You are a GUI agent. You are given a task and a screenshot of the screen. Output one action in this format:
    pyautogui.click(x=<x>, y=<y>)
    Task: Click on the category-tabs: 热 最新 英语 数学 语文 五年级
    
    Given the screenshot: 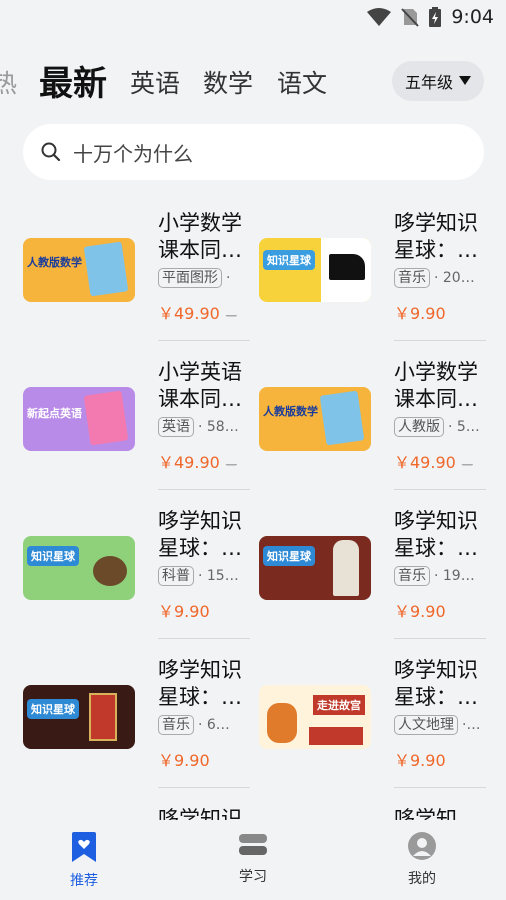 What is the action you would take?
    pyautogui.click(x=253, y=78)
    